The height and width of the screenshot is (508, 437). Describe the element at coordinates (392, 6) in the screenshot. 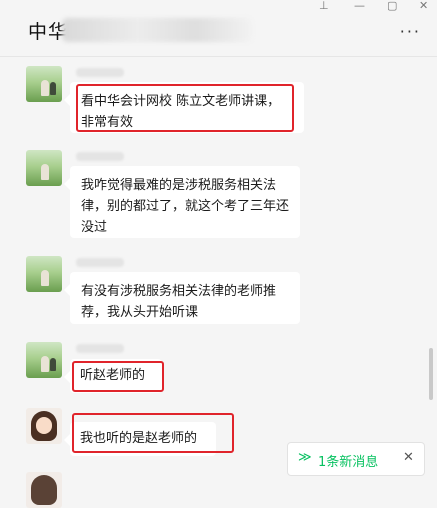

I see `maximize-button: ▢` at that location.